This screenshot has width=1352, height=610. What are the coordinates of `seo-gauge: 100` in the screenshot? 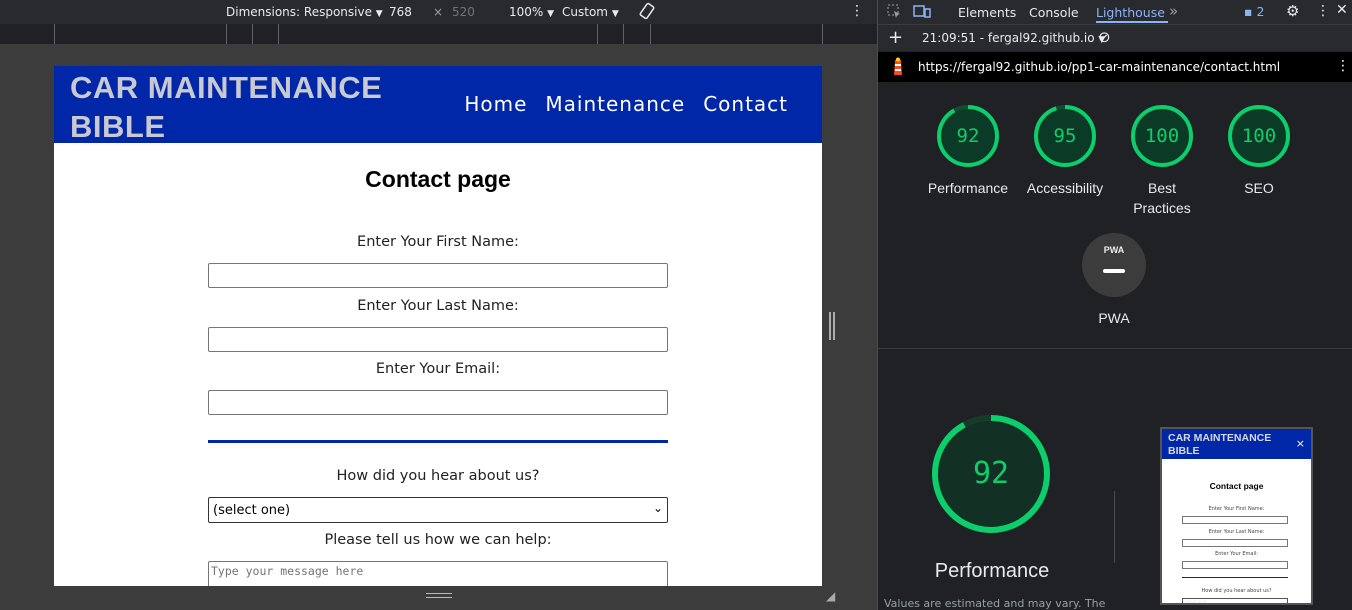 It's located at (1259, 136).